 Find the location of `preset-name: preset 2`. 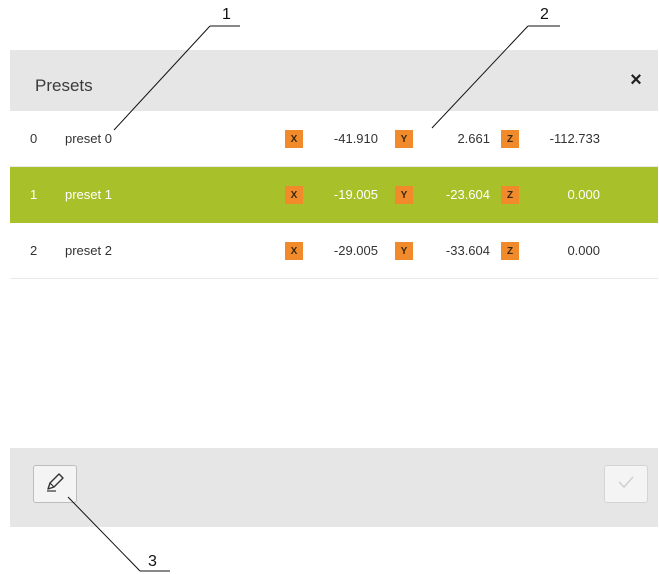

preset-name: preset 2 is located at coordinates (88, 250).